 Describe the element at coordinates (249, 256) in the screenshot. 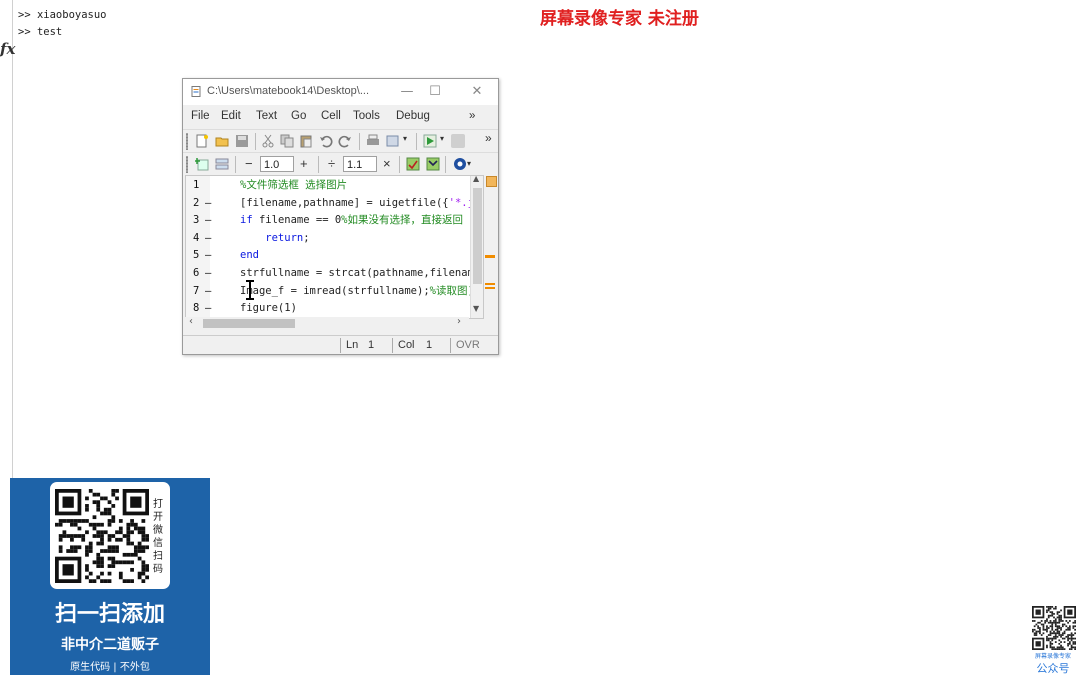

I see `code-text: end` at that location.